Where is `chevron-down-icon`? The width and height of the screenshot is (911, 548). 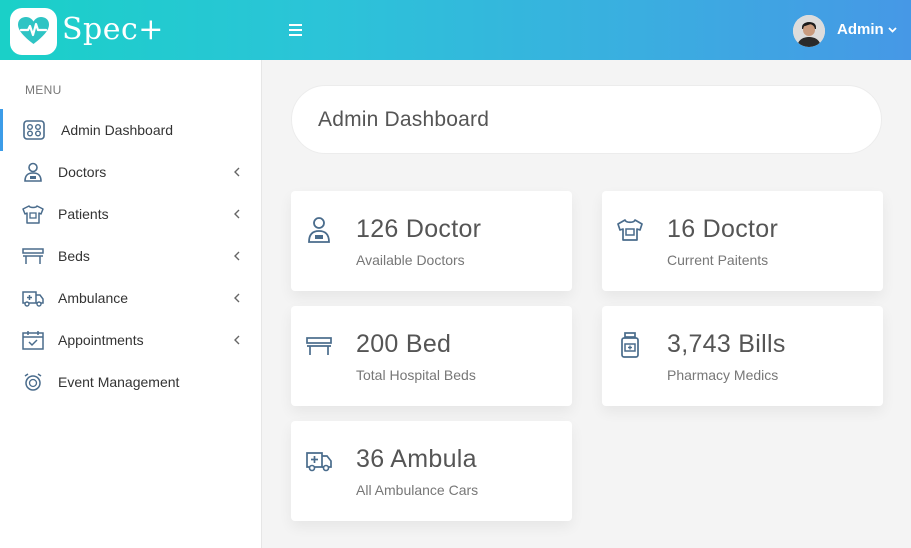
chevron-down-icon is located at coordinates (892, 29).